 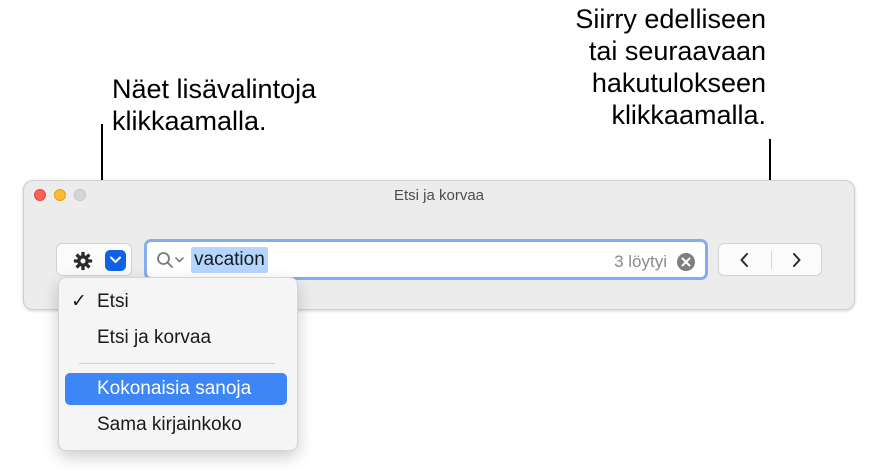 I want to click on options-dropdown-indicator, so click(x=115, y=260).